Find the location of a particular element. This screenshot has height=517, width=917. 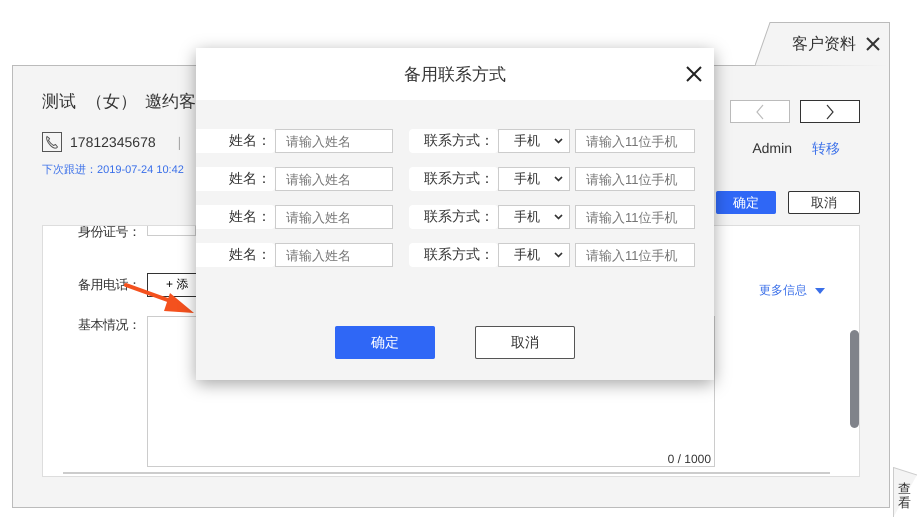

next-button is located at coordinates (830, 111).